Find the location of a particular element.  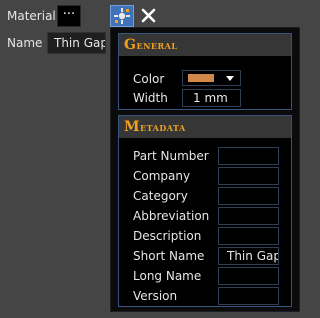

name-label: Name is located at coordinates (25, 43).